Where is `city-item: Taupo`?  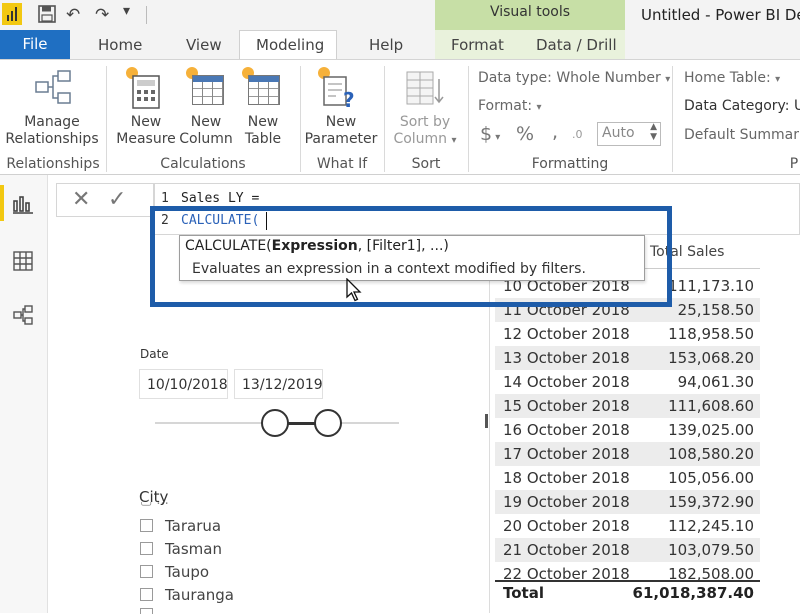
city-item: Taupo is located at coordinates (174, 574).